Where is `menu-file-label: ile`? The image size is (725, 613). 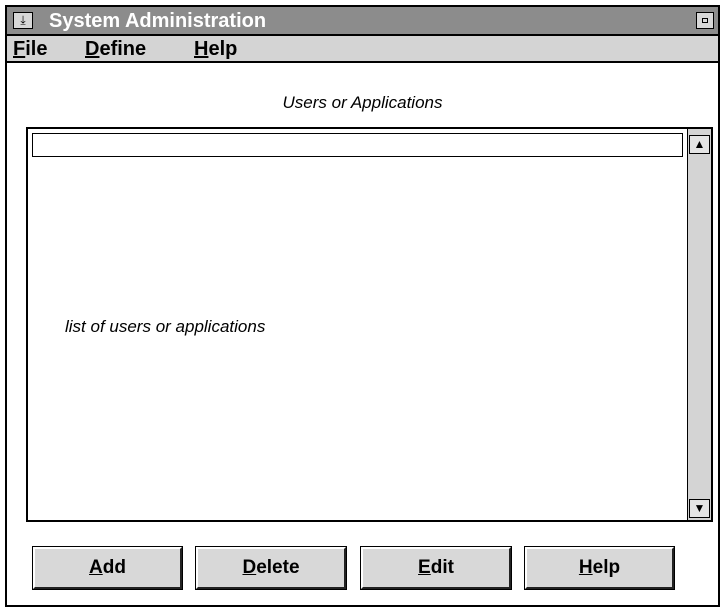
menu-file-label: ile is located at coordinates (36, 49).